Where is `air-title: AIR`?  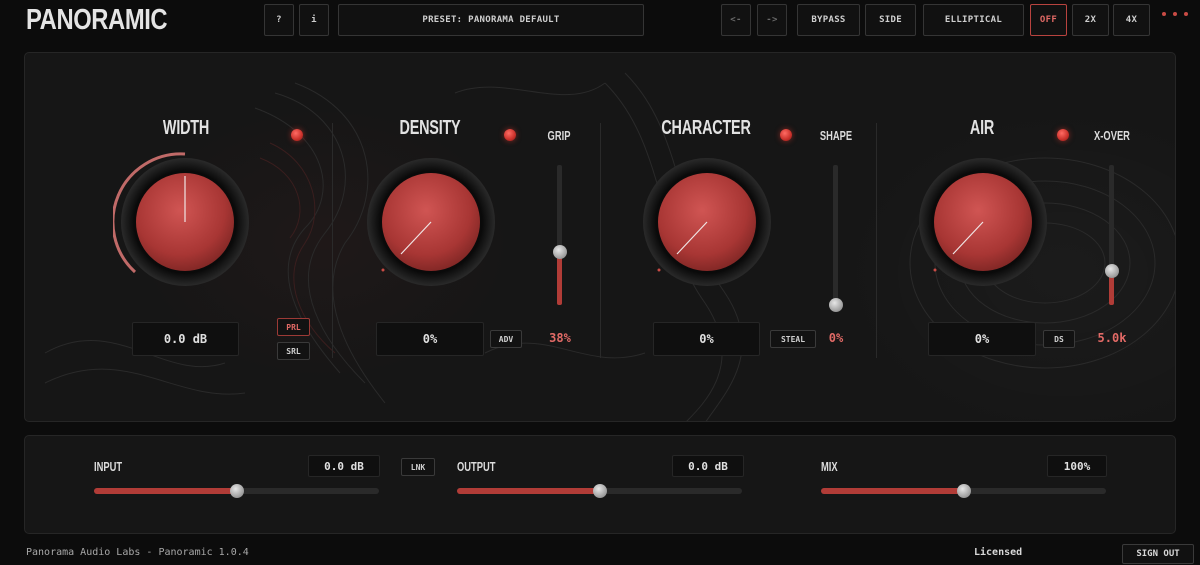
air-title: AIR is located at coordinates (982, 128).